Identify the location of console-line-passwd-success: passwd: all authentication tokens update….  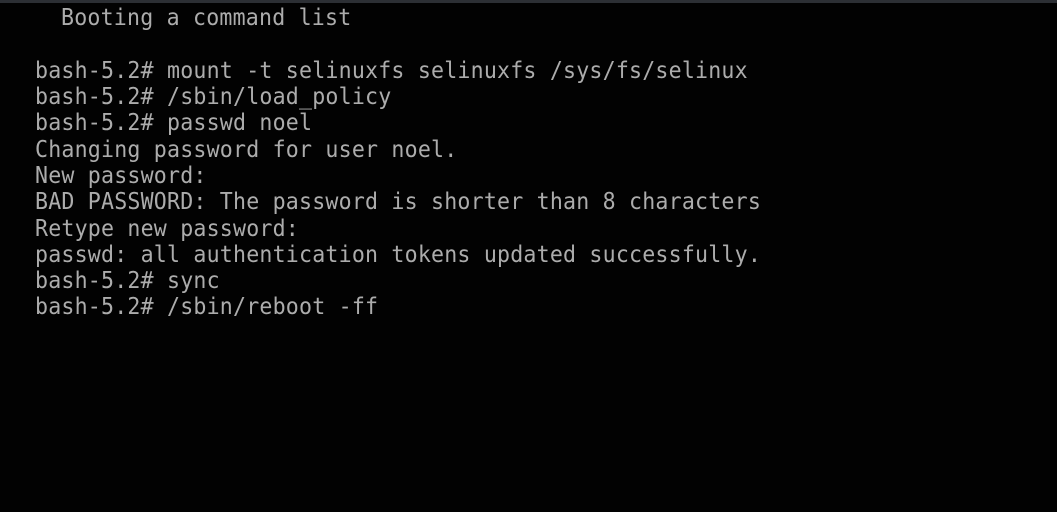
(398, 255).